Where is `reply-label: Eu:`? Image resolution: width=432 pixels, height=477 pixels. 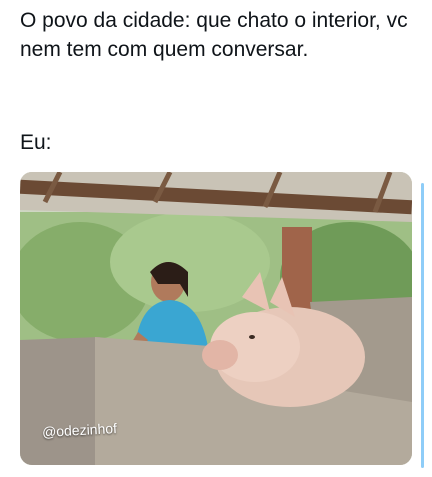 reply-label: Eu: is located at coordinates (36, 142).